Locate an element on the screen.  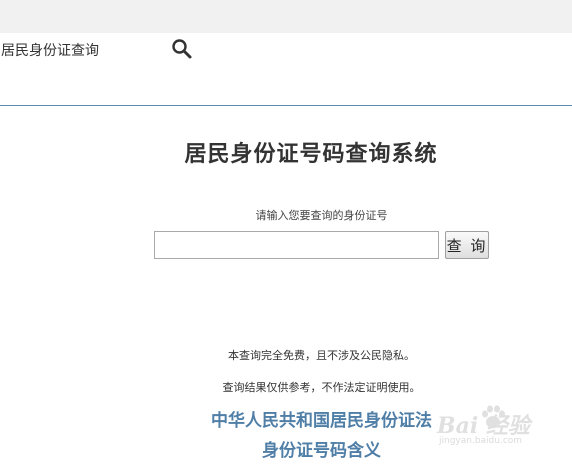
watermark-url: jingyan.baidu.com is located at coordinates (481, 441).